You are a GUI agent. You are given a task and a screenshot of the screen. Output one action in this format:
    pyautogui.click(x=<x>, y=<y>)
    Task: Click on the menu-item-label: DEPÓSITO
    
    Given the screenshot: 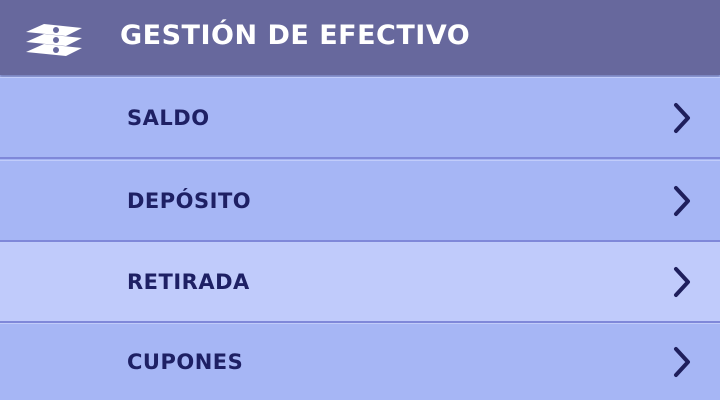 What is the action you would take?
    pyautogui.click(x=189, y=200)
    